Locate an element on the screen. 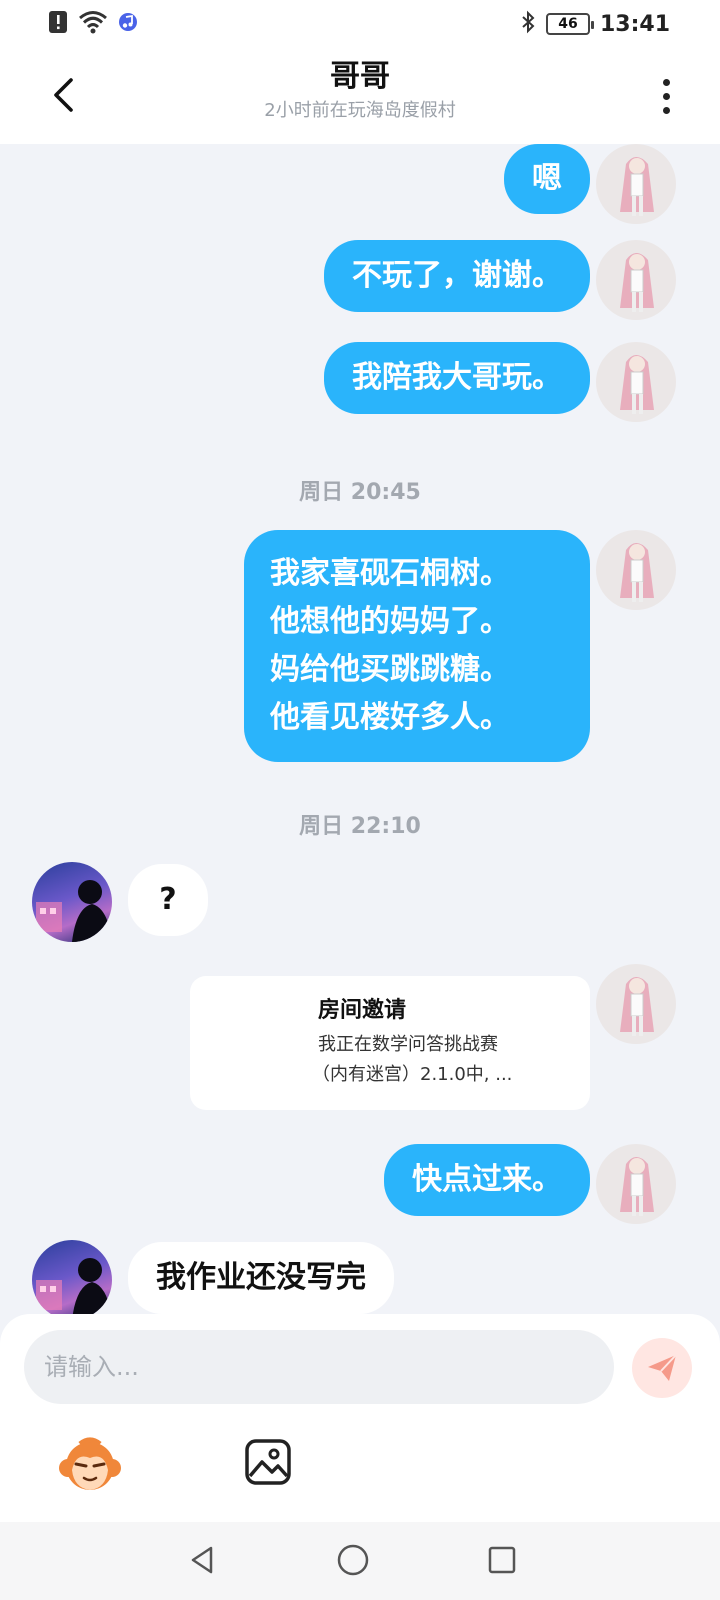  wifi-icon is located at coordinates (93, 24).